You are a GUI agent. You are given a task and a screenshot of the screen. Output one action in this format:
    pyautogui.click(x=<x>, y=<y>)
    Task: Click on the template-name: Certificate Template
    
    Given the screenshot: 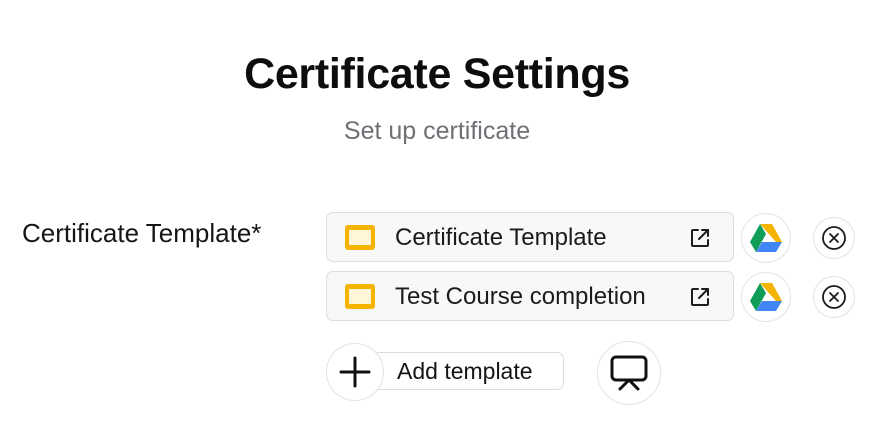 What is the action you would take?
    pyautogui.click(x=501, y=237)
    